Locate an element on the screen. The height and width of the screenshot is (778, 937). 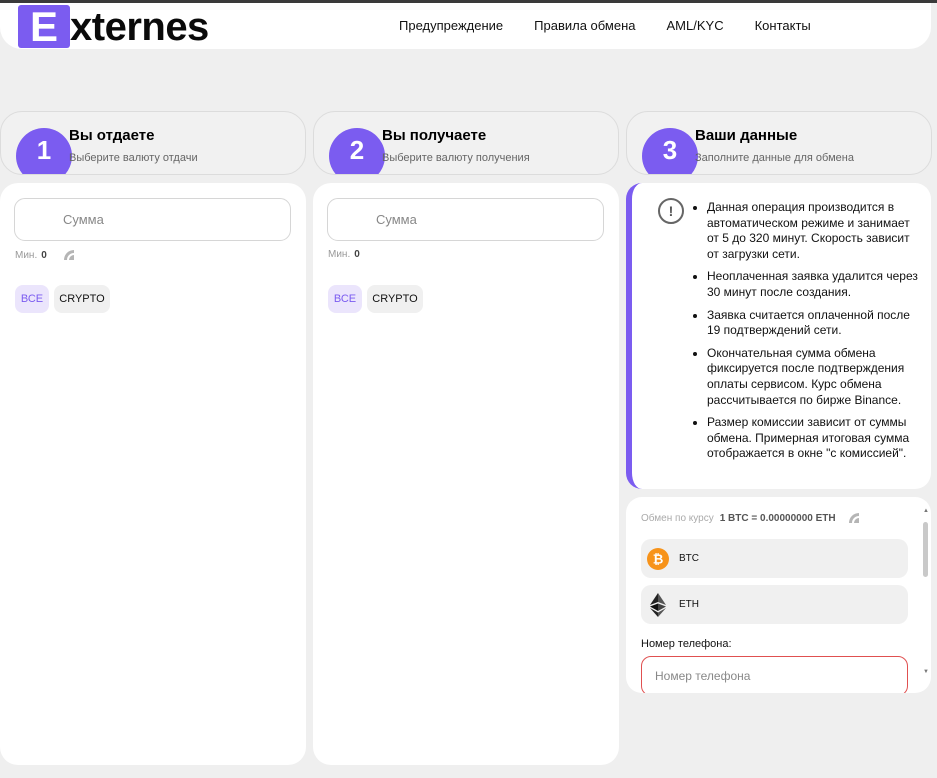
step-subtitle: Выберите валюту отдачи is located at coordinates (133, 158).